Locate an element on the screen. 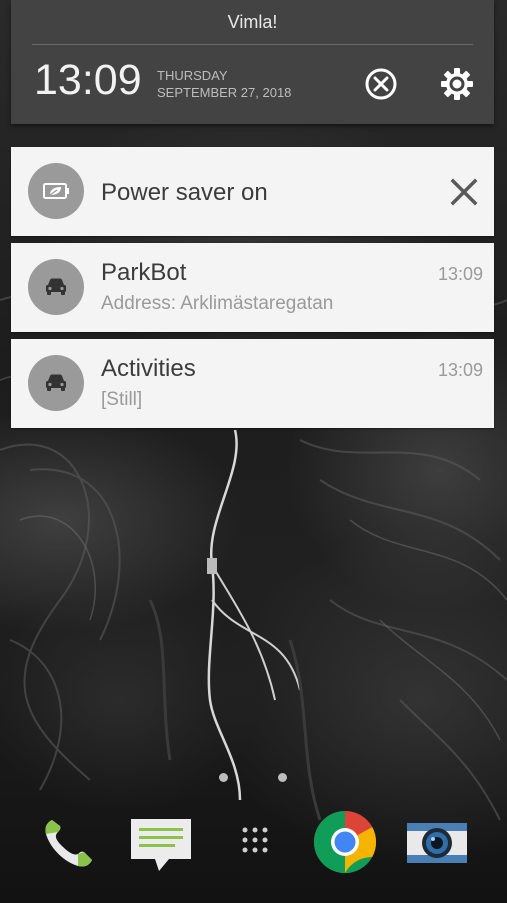 The width and height of the screenshot is (507, 903). phone-icon is located at coordinates (68, 843).